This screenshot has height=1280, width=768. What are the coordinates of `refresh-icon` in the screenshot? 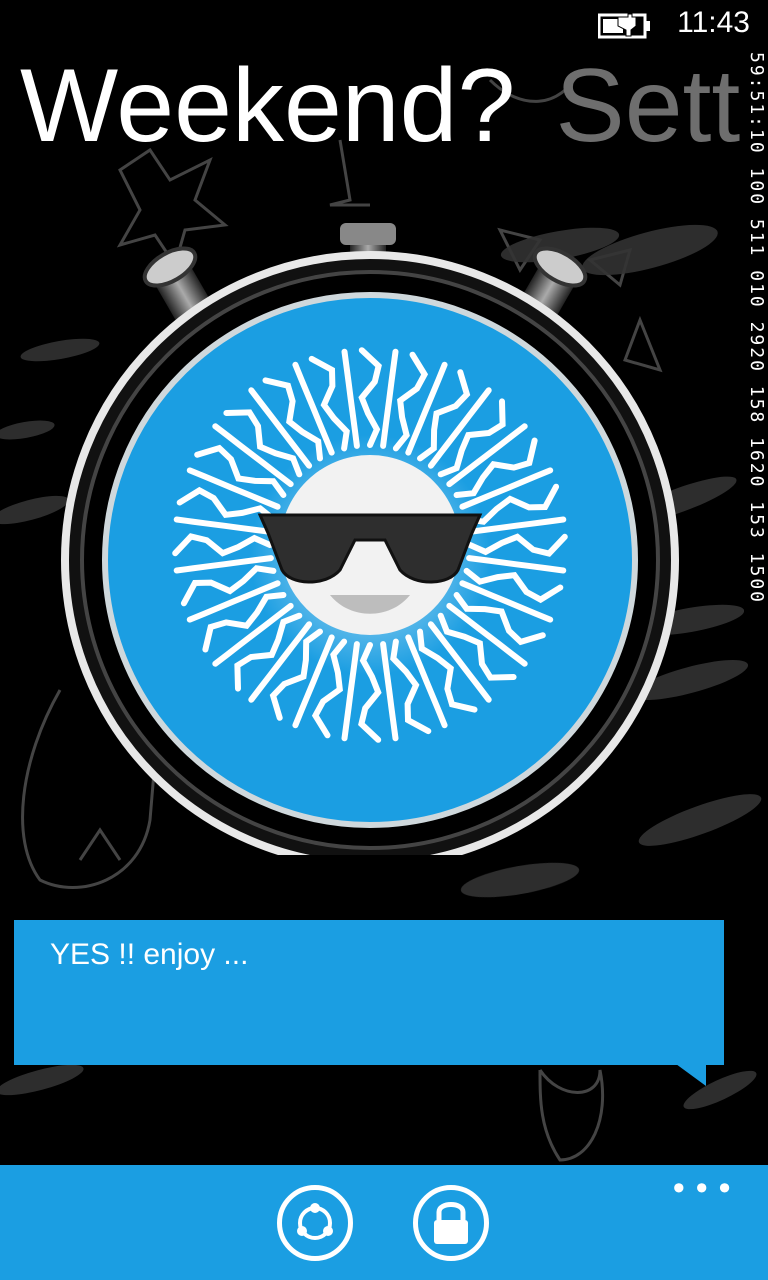 It's located at (315, 1221).